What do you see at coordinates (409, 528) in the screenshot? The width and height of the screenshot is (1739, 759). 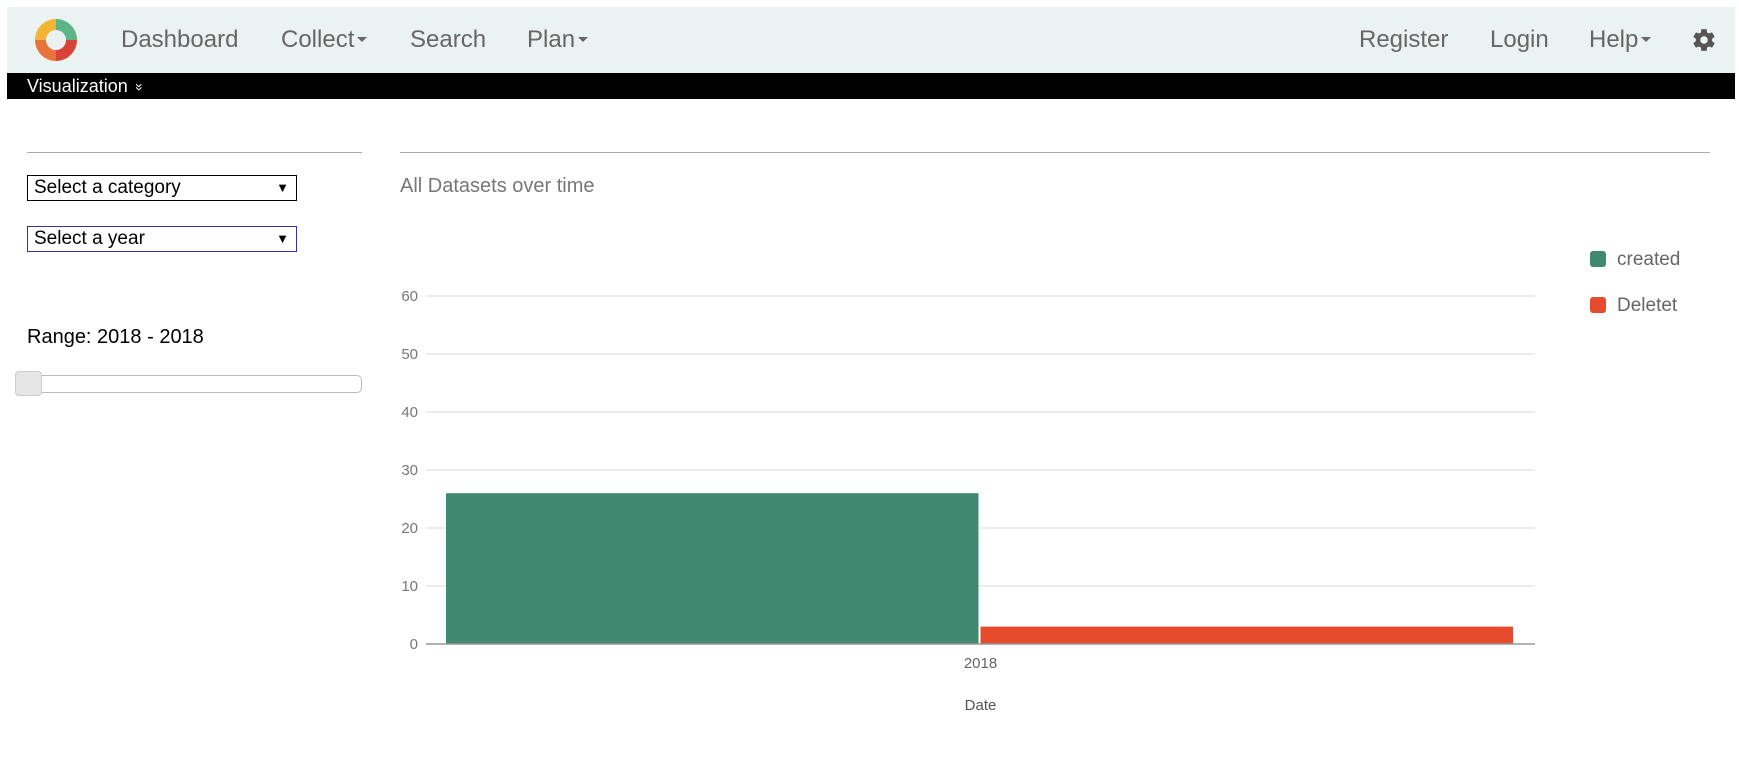 I see `y-tick-label: 20` at bounding box center [409, 528].